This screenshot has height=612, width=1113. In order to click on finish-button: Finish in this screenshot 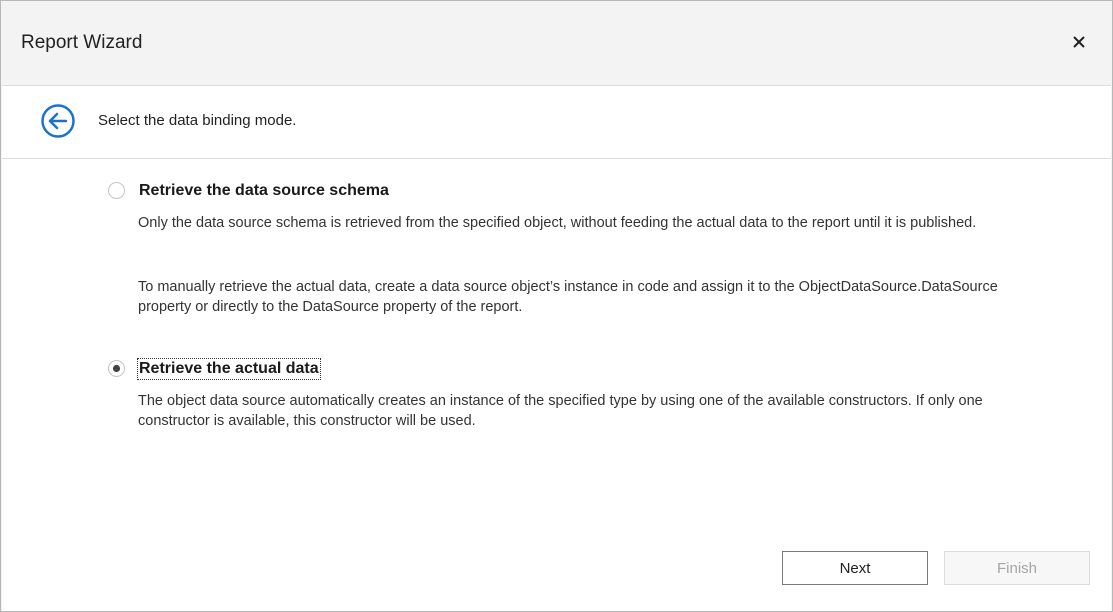, I will do `click(1017, 568)`.